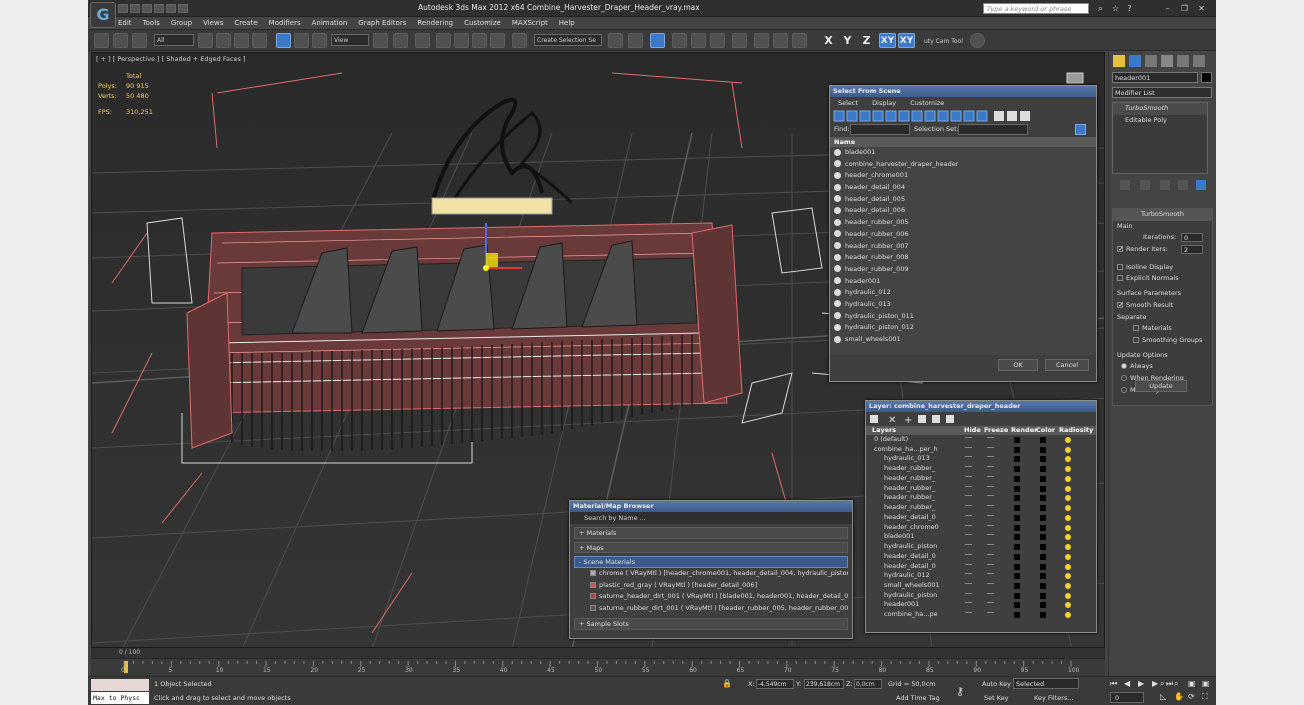  I want to click on star-icon: ☆, so click(1115, 8).